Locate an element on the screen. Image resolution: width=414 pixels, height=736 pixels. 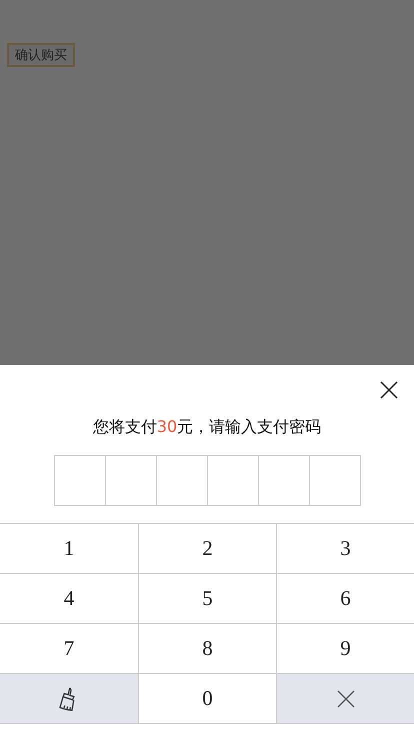
close-icon is located at coordinates (389, 390).